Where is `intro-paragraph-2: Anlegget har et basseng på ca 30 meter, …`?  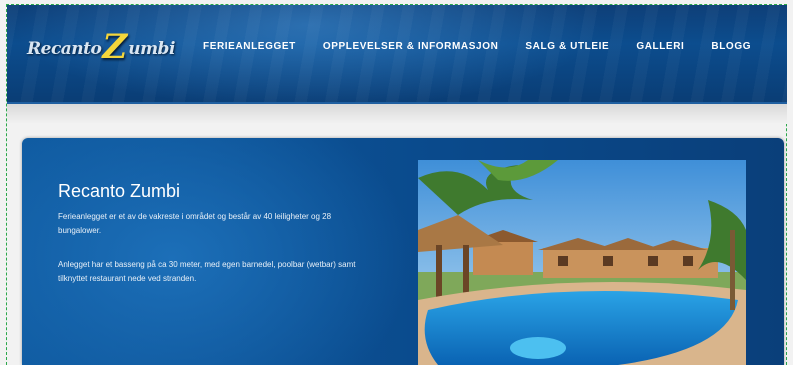 intro-paragraph-2: Anlegget har et basseng på ca 30 meter, … is located at coordinates (207, 271).